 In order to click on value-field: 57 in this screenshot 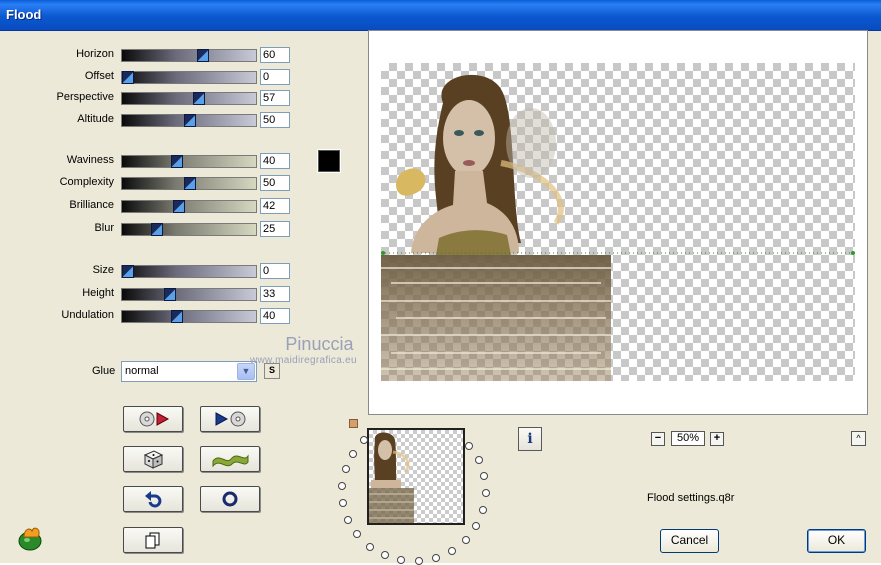, I will do `click(275, 98)`.